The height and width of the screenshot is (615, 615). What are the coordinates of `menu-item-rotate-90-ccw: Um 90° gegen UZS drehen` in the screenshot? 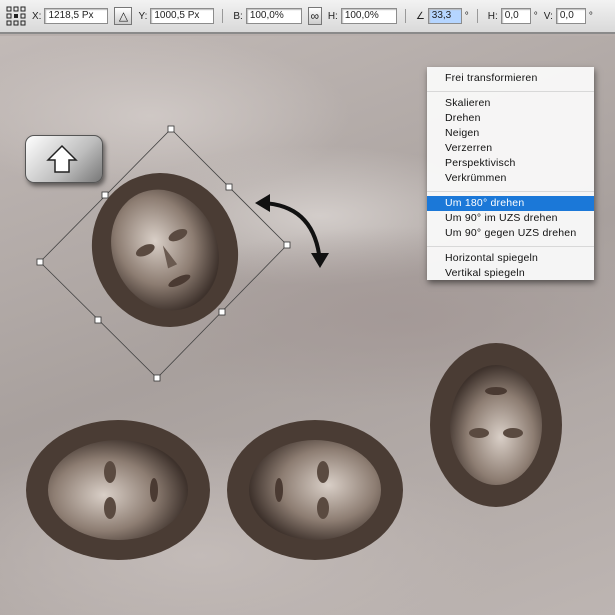 It's located at (510, 233).